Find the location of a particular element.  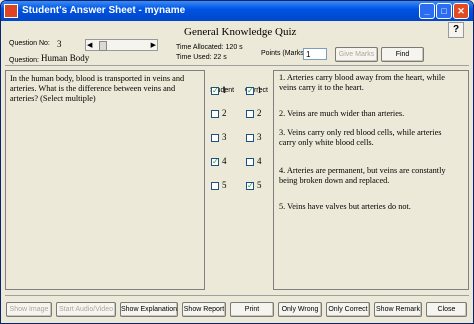

show-image-button: Show Image is located at coordinates (29, 309).